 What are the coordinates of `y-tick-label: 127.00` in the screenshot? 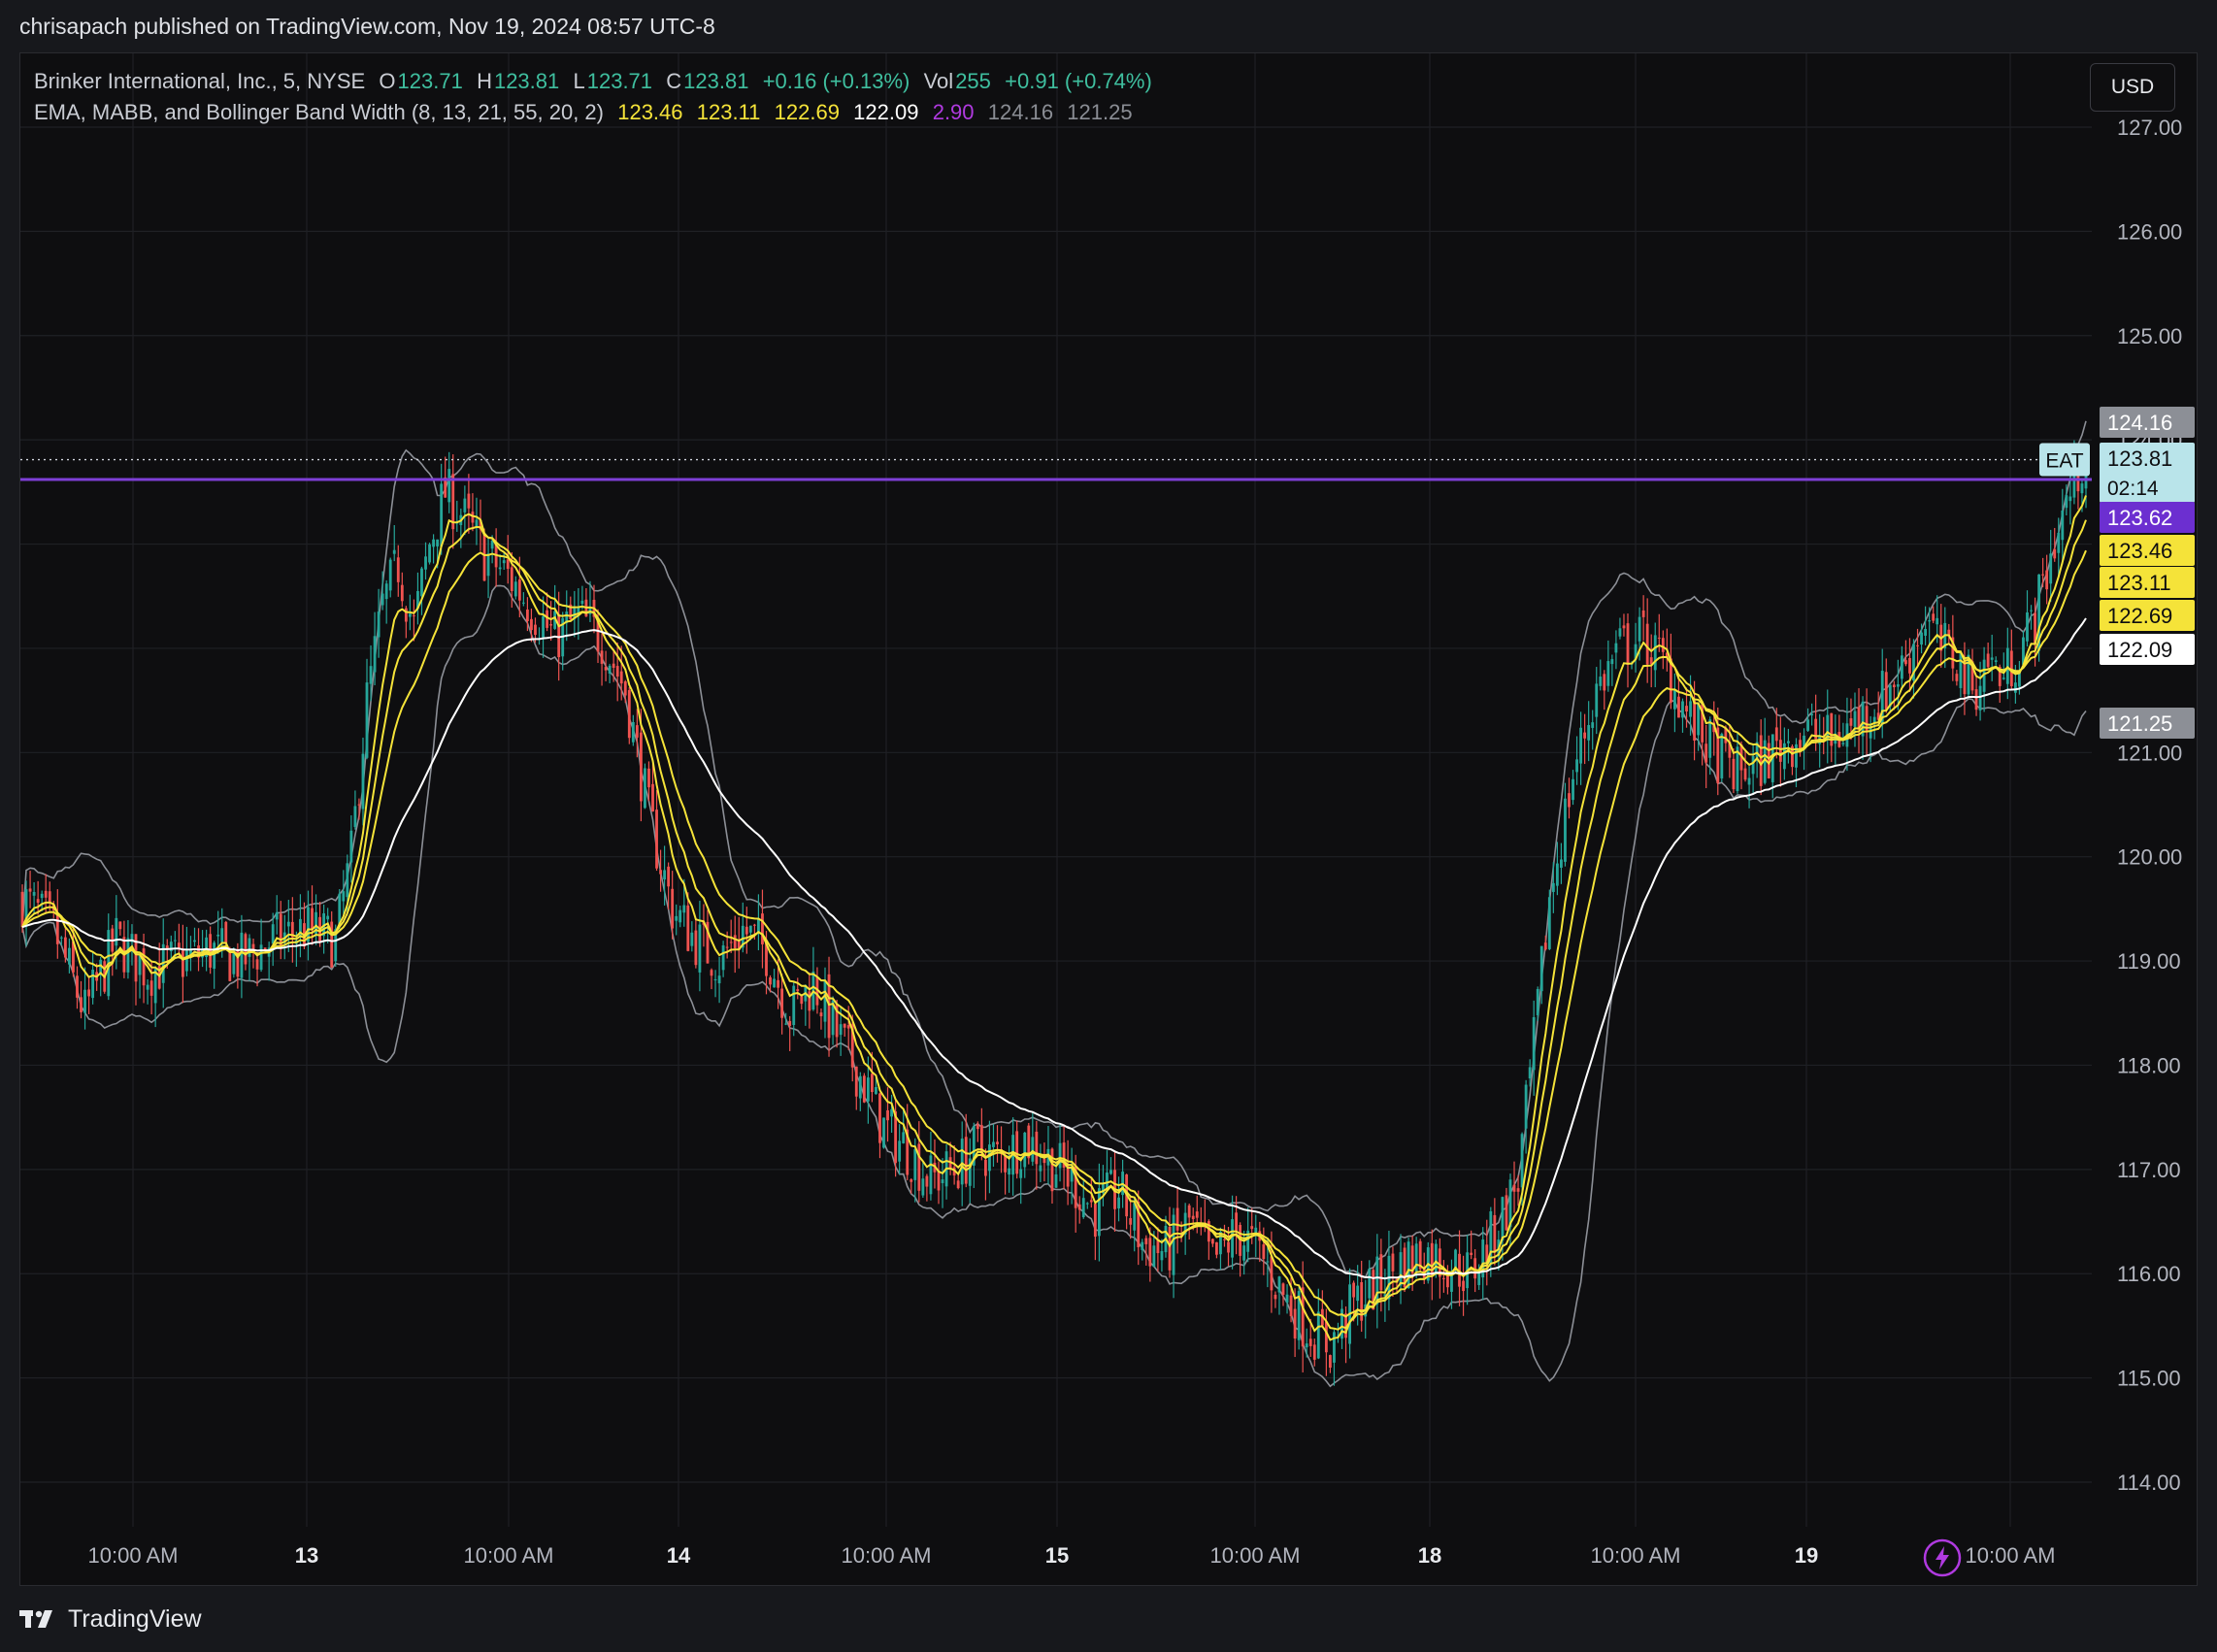 It's located at (2150, 128).